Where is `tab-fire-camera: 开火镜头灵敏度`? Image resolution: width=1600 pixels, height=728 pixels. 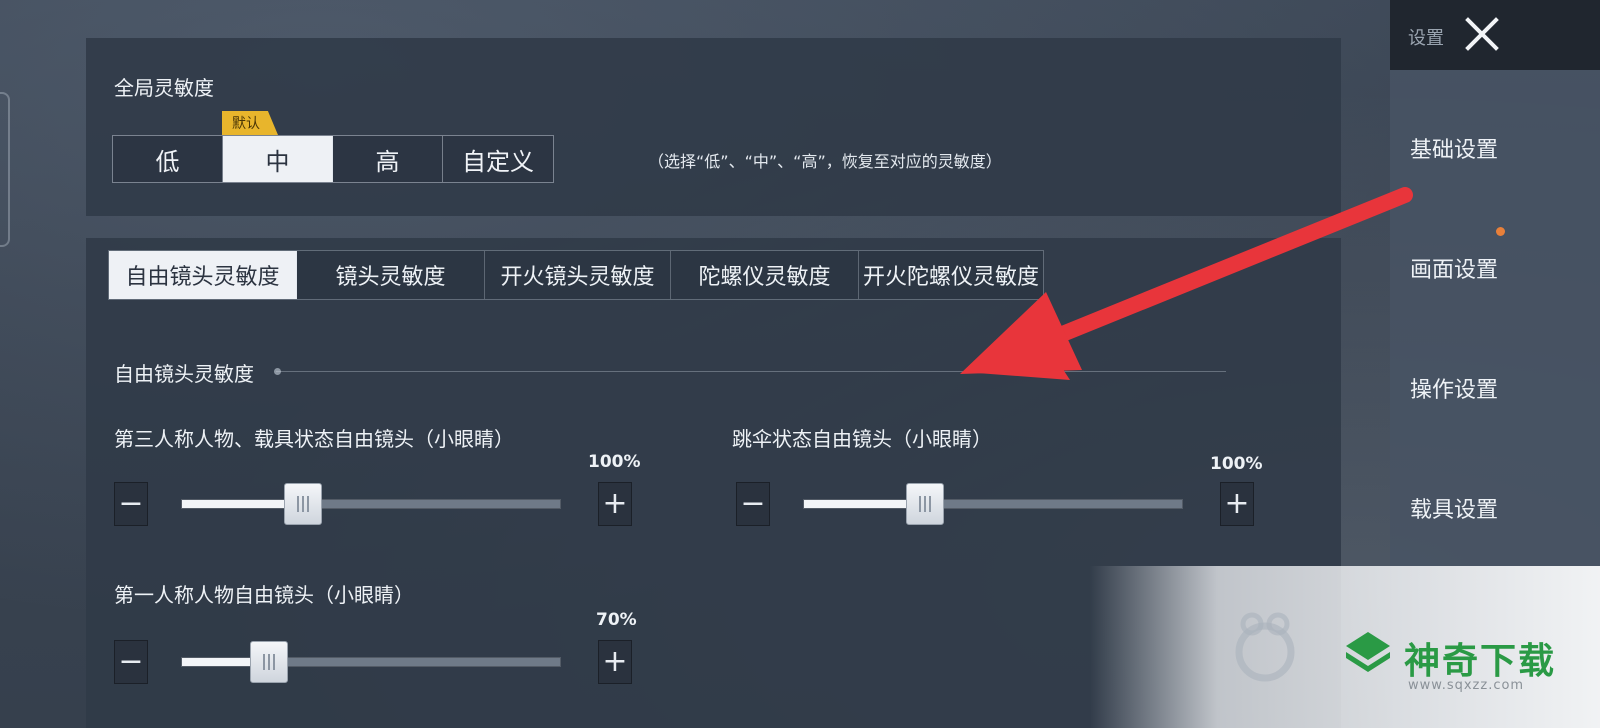
tab-fire-camera: 开火镜头灵敏度 is located at coordinates (578, 275).